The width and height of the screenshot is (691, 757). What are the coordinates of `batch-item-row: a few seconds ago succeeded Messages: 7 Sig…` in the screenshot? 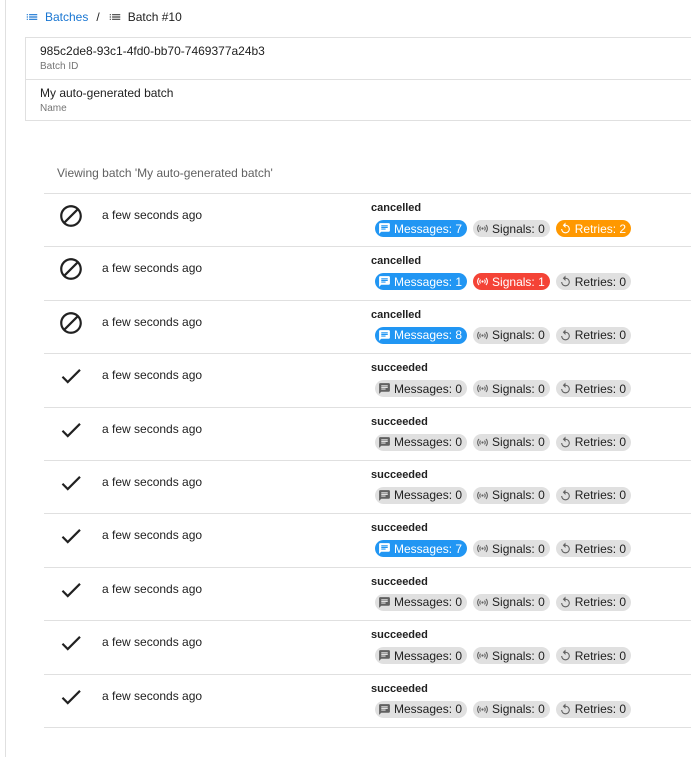 It's located at (367, 541).